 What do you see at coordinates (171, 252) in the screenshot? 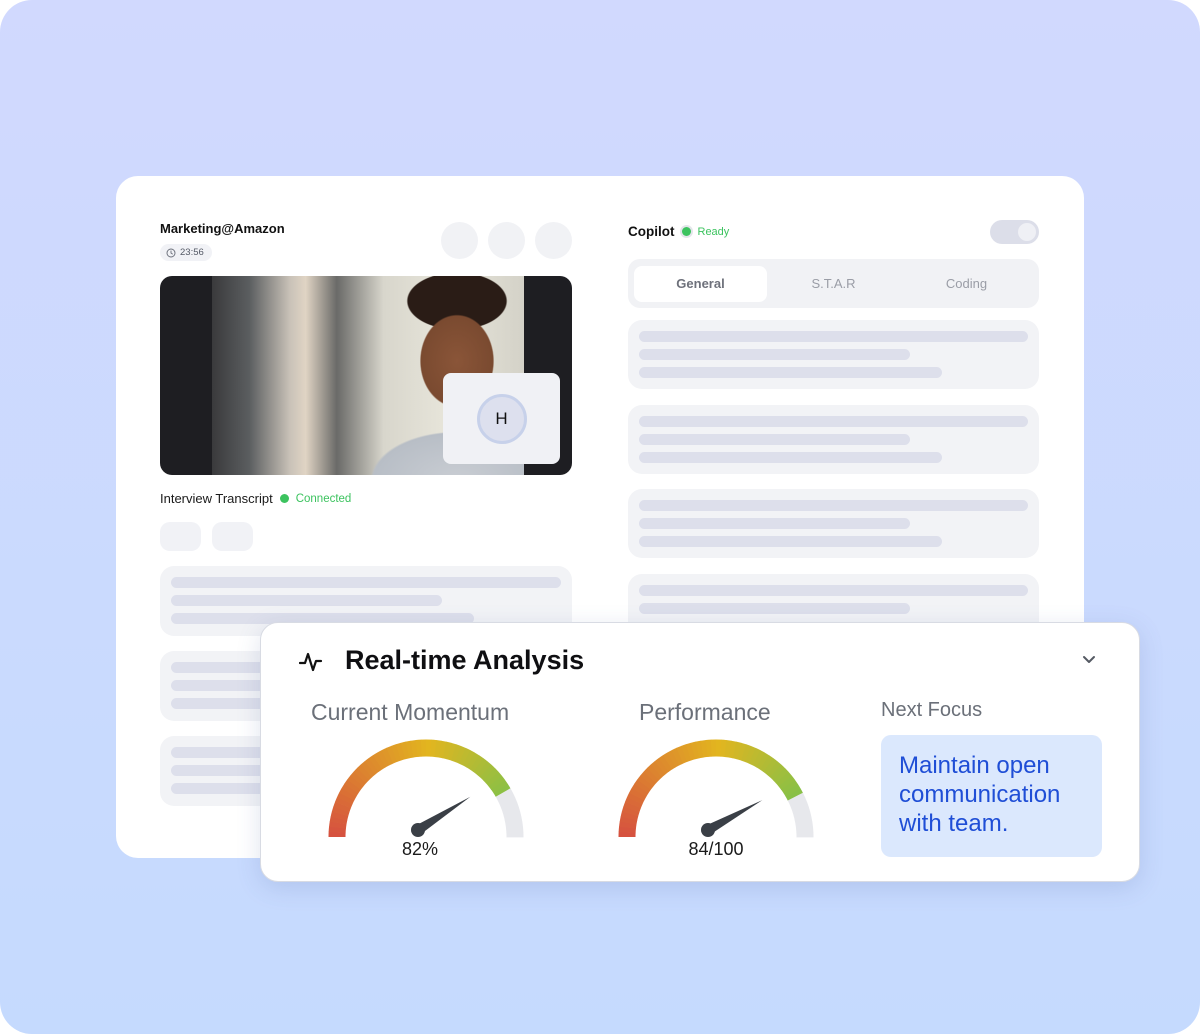
I see `clock-icon` at bounding box center [171, 252].